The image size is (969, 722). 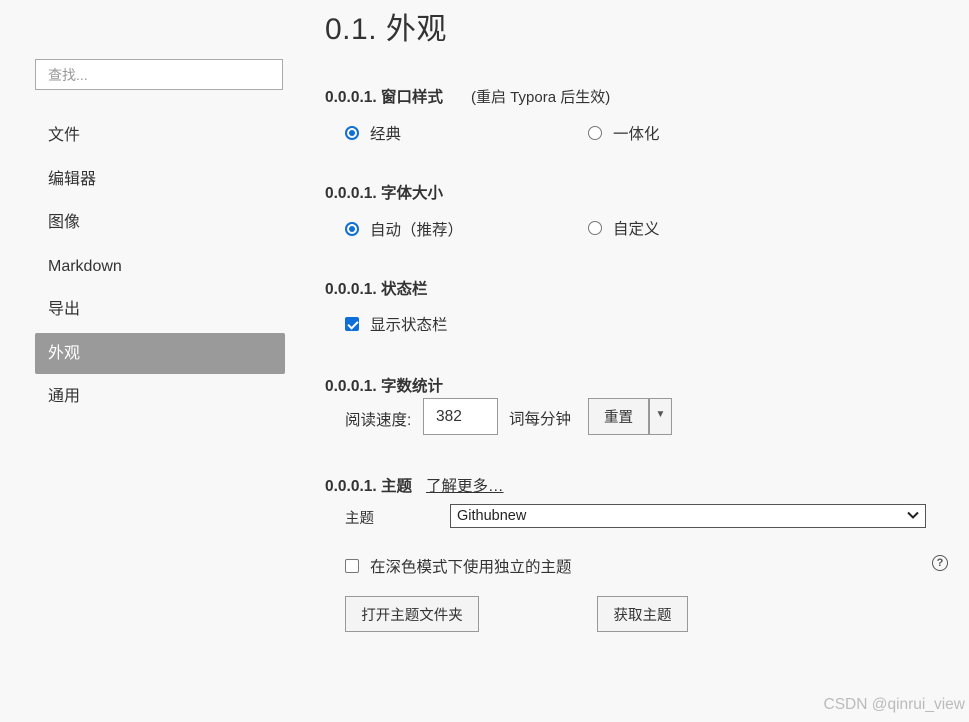 I want to click on section-font-size: 0.0.0.1. 字体大小, so click(x=384, y=192).